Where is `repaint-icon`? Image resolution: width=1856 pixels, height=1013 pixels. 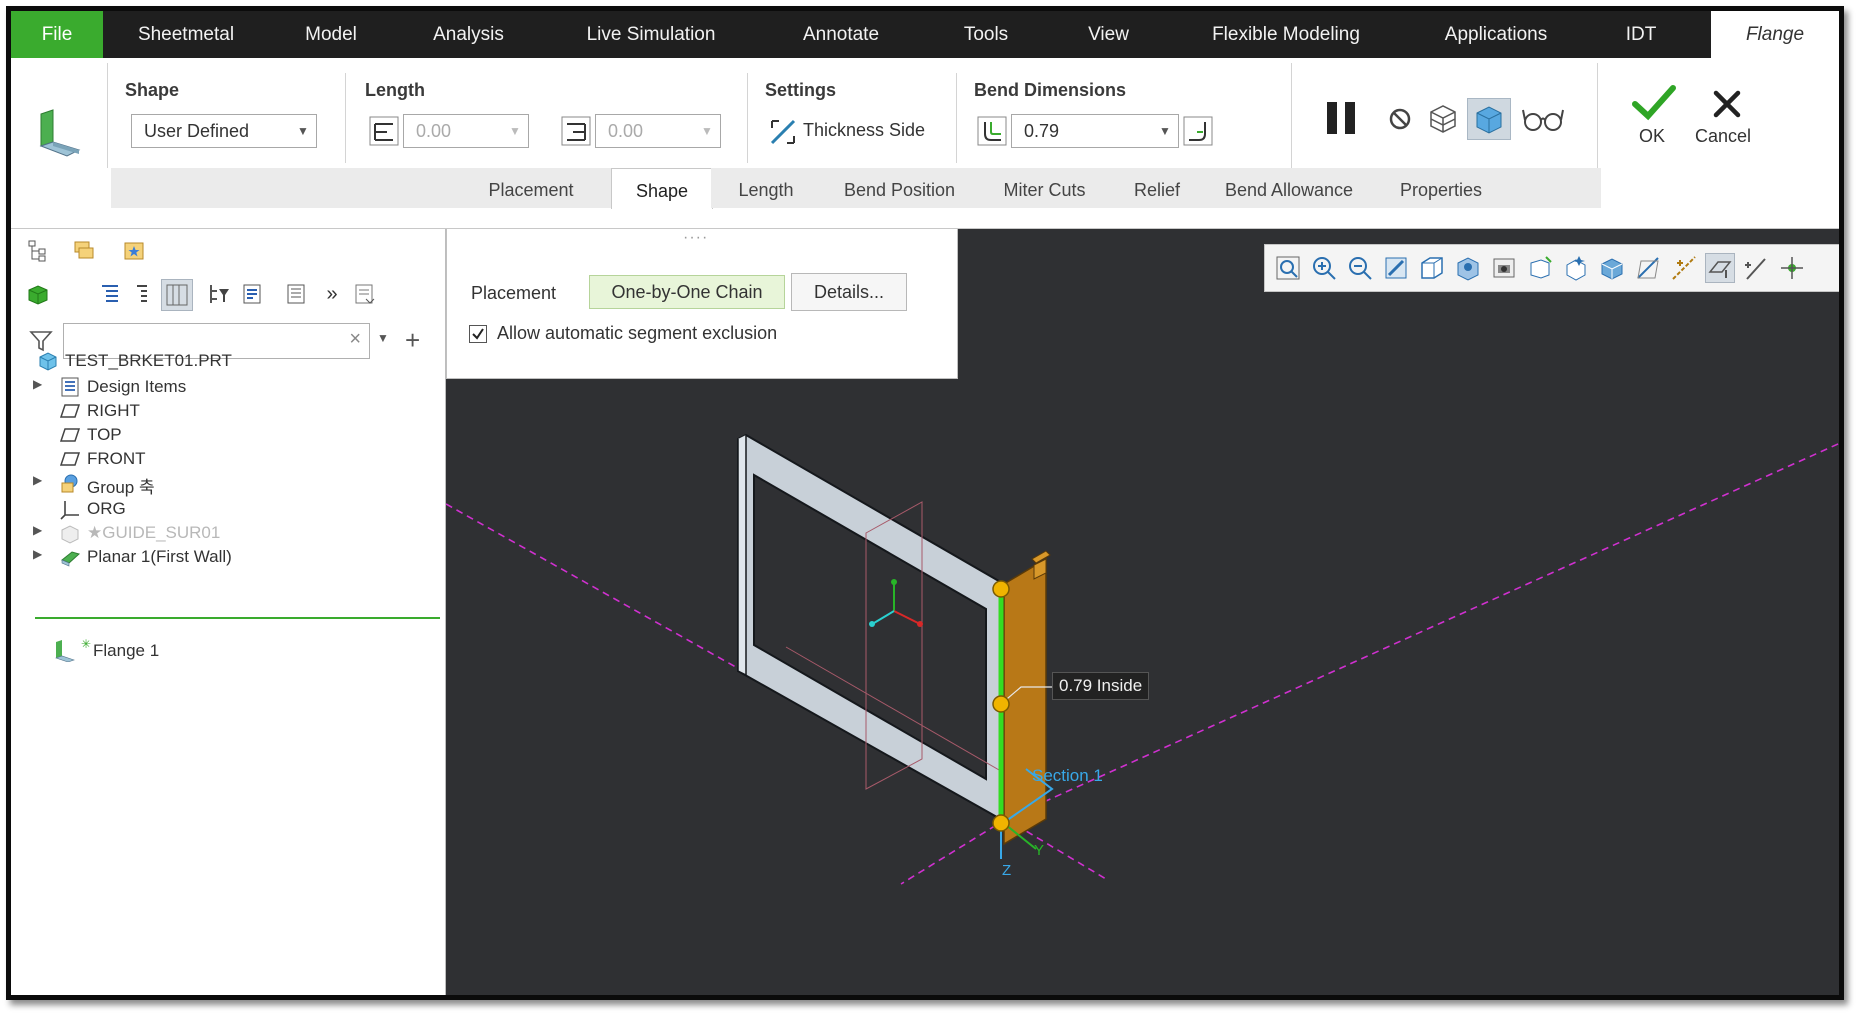
repaint-icon is located at coordinates (1396, 268).